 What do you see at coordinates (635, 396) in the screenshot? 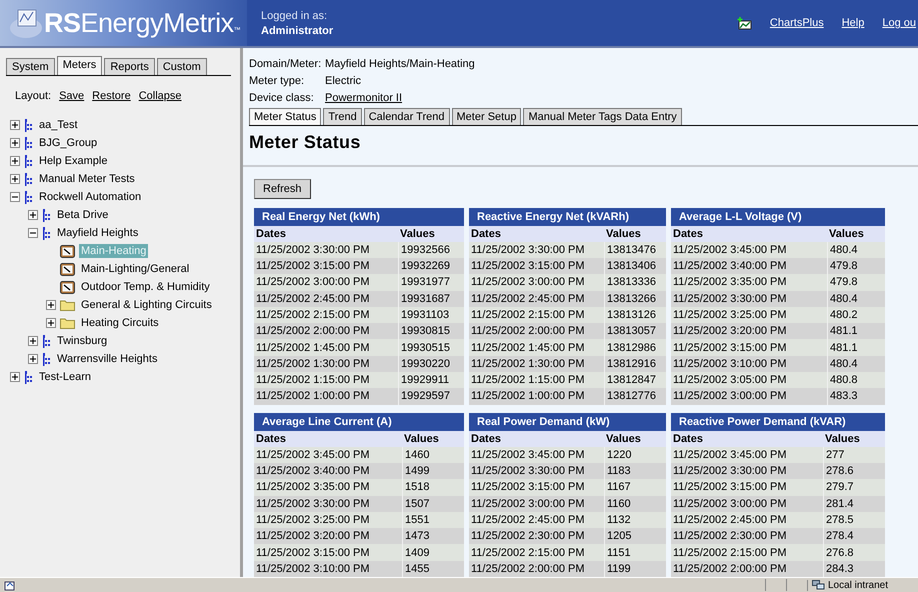
I see `table-cell: 13812776` at bounding box center [635, 396].